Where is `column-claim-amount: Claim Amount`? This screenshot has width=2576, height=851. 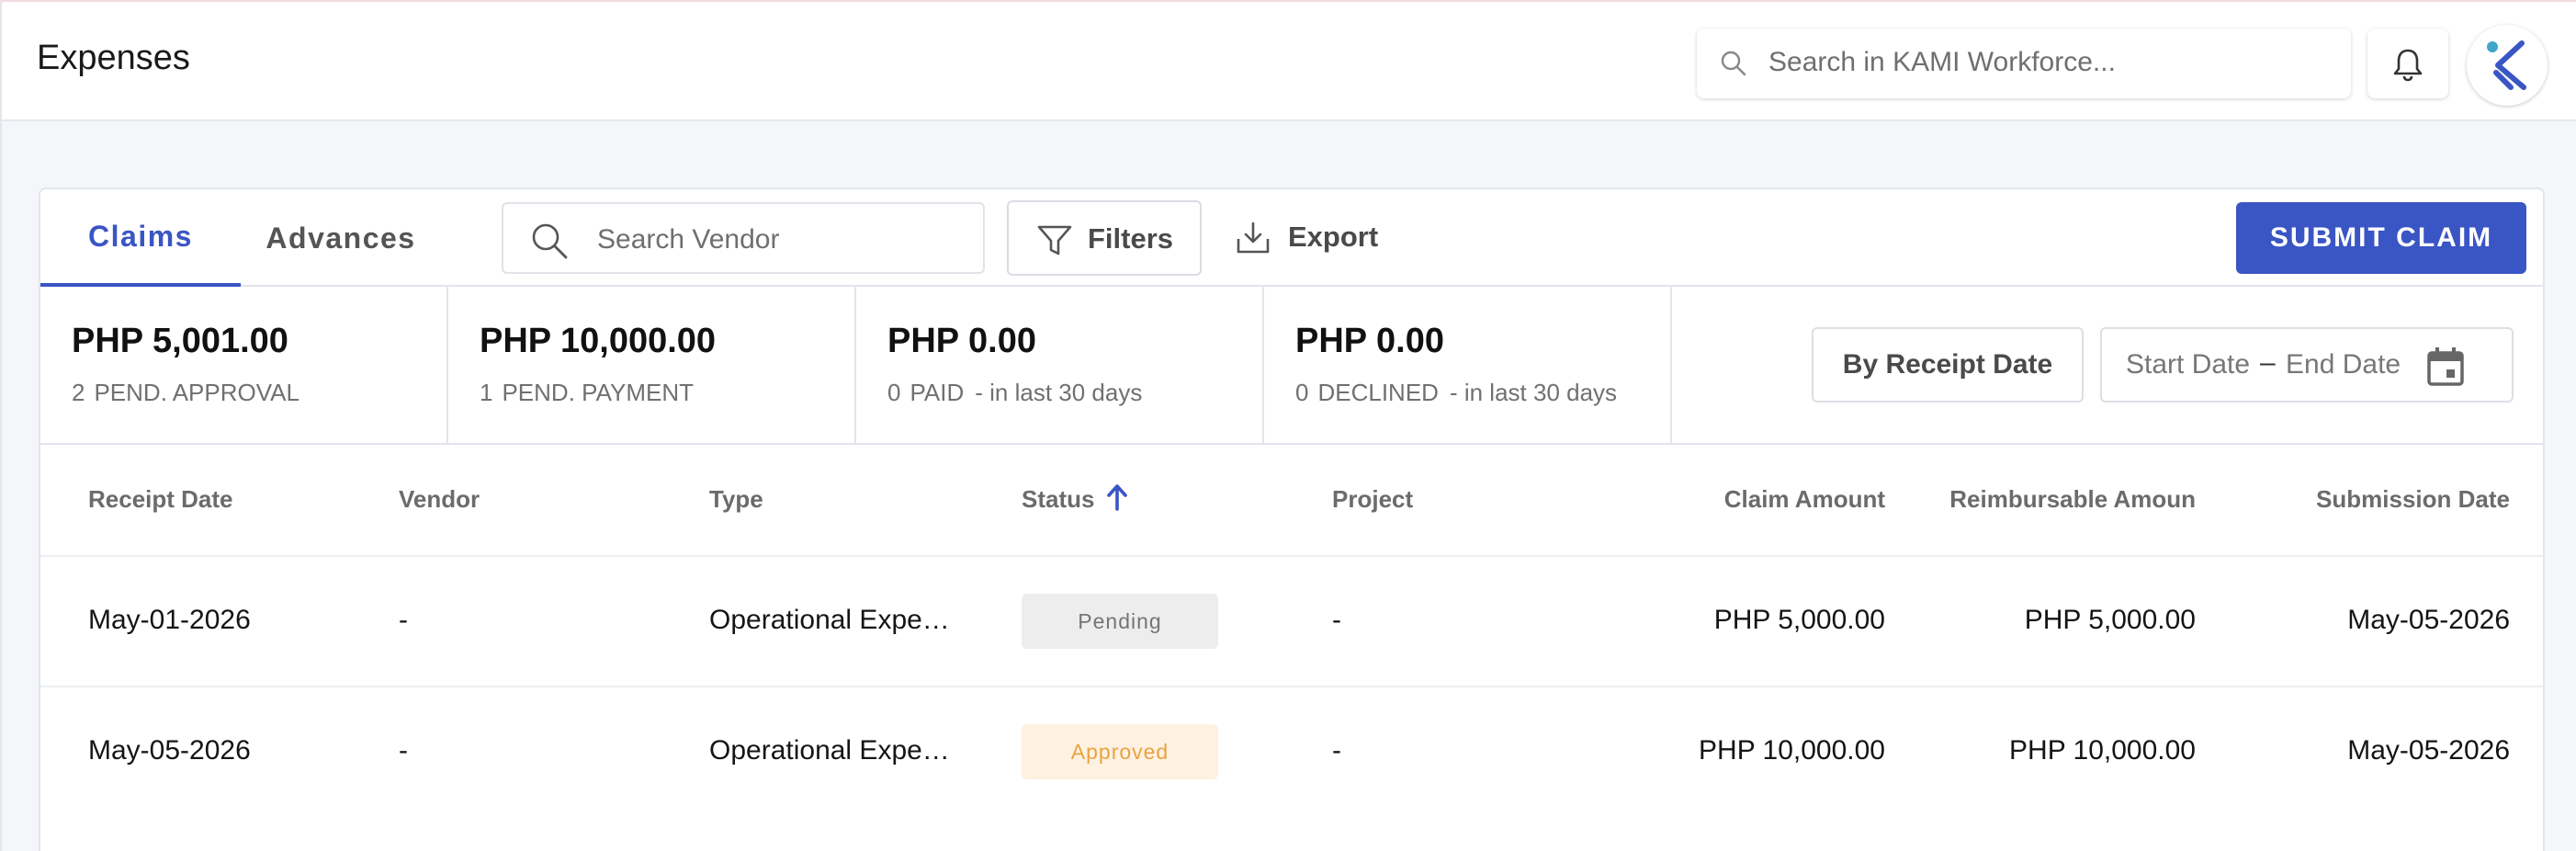
column-claim-amount: Claim Amount is located at coordinates (1804, 499).